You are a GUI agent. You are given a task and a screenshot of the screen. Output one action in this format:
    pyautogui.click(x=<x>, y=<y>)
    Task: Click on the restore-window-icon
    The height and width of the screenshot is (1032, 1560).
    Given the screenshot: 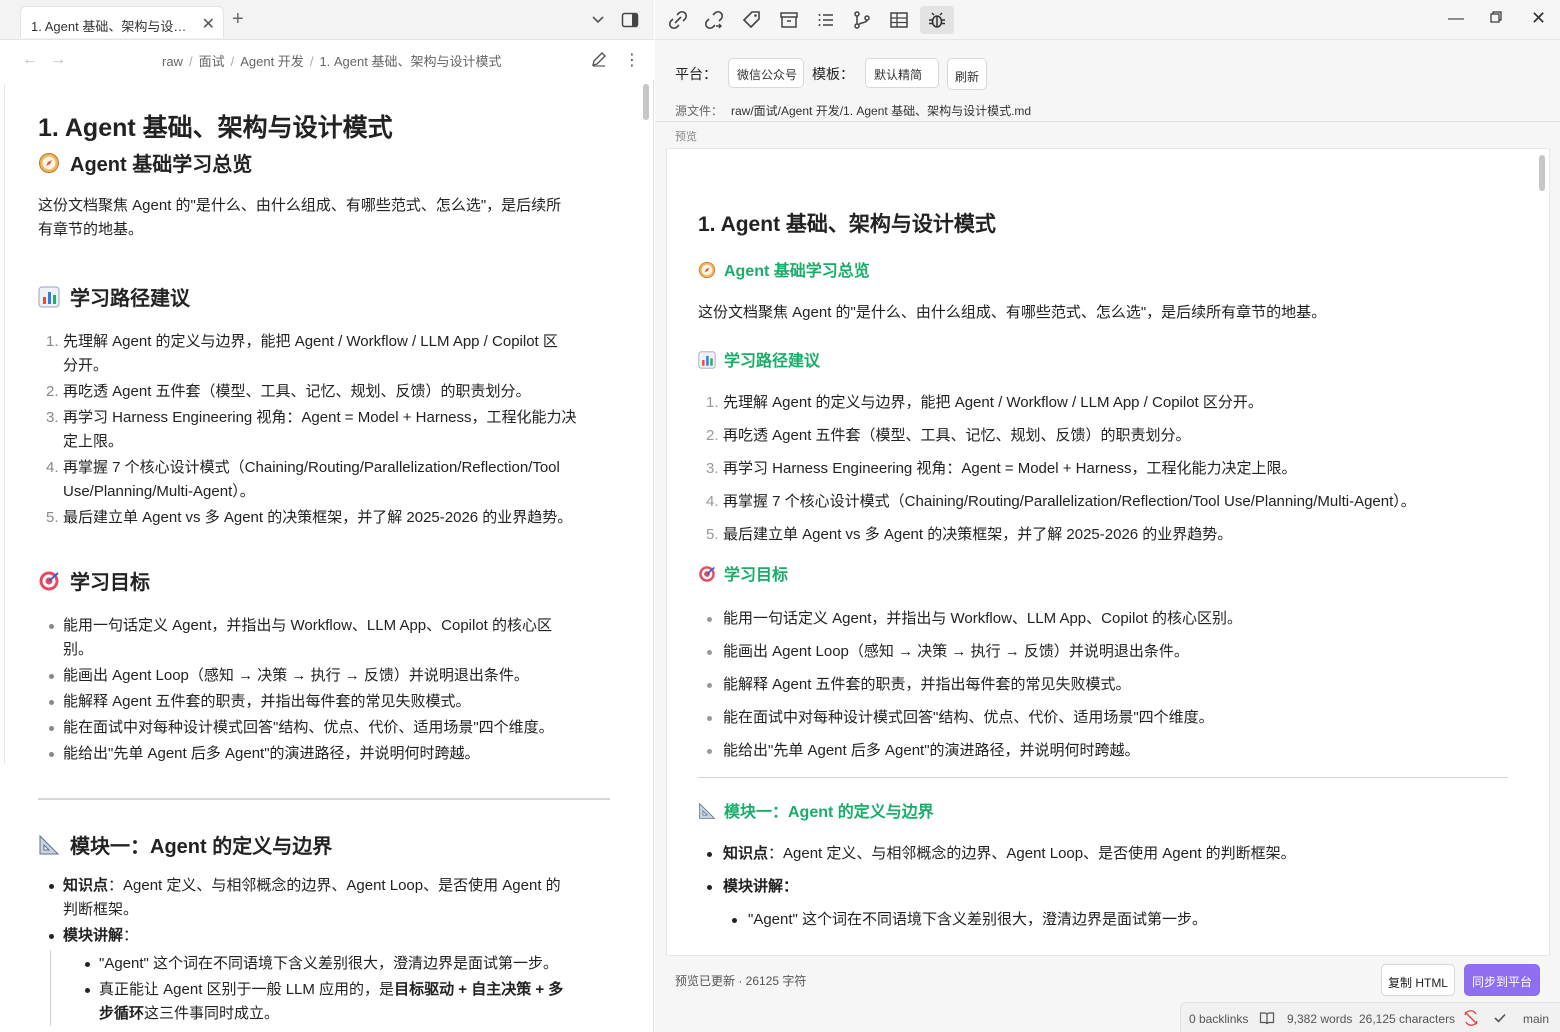 What is the action you would take?
    pyautogui.click(x=1496, y=17)
    